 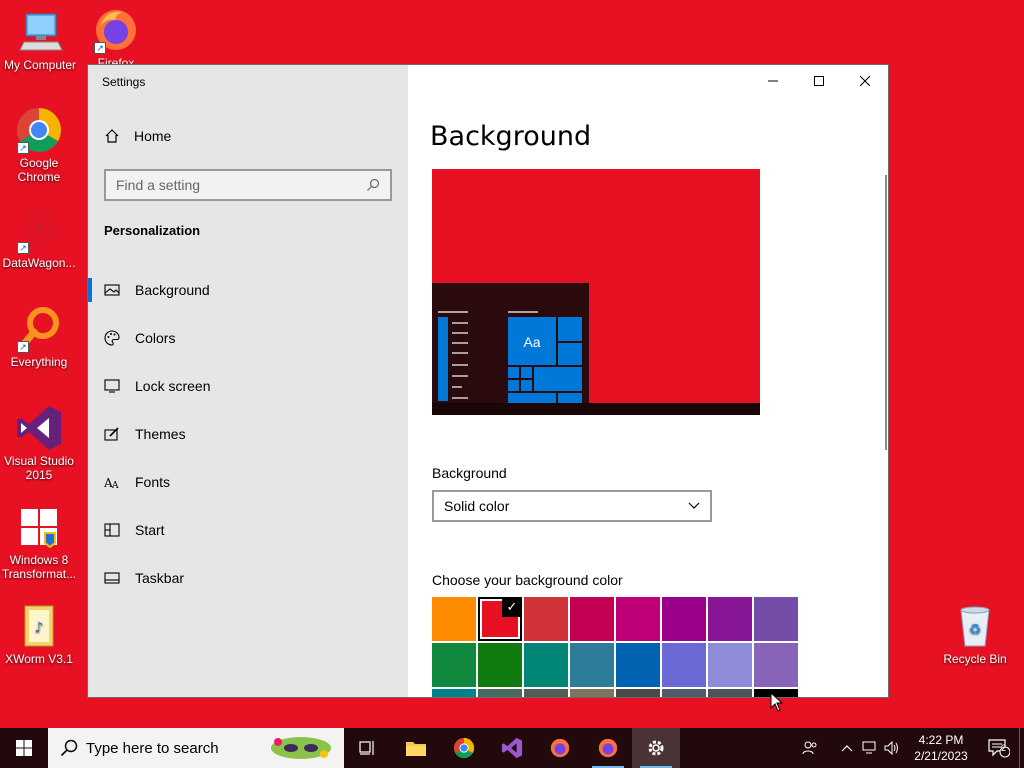 I want to click on visual-studio-icon, so click(x=512, y=748).